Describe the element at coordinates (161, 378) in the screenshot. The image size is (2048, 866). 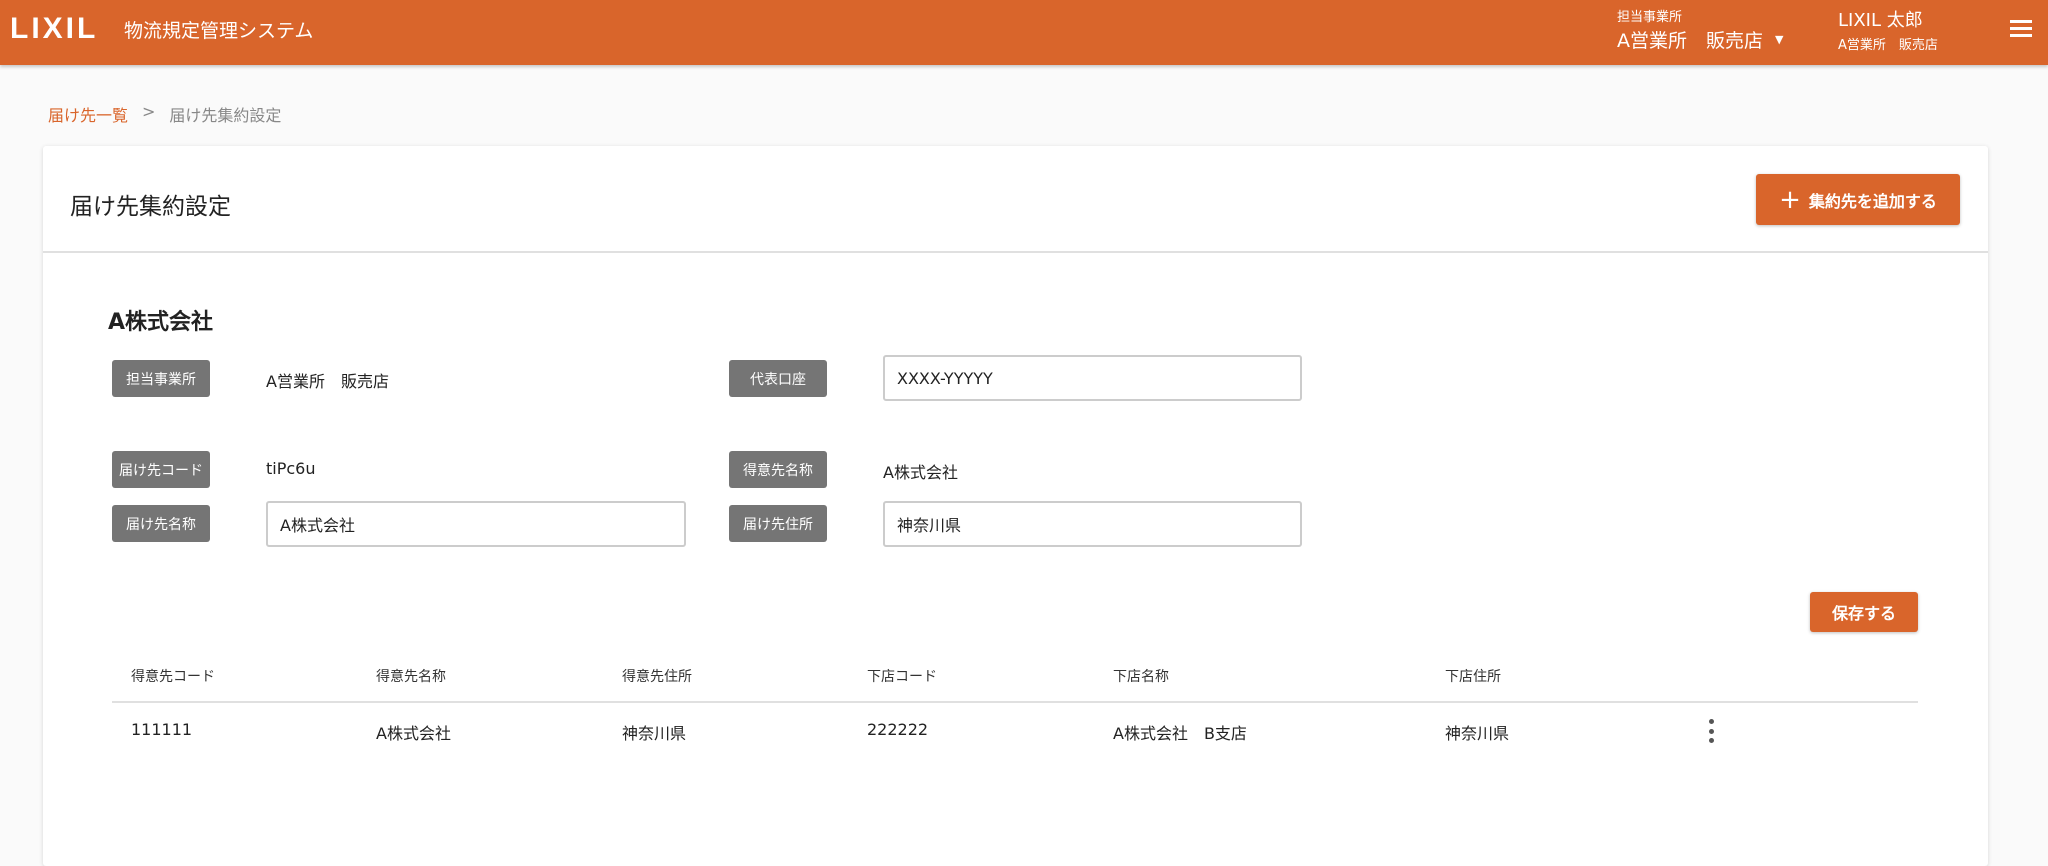
I see `office-field-label: 担当事業所` at that location.